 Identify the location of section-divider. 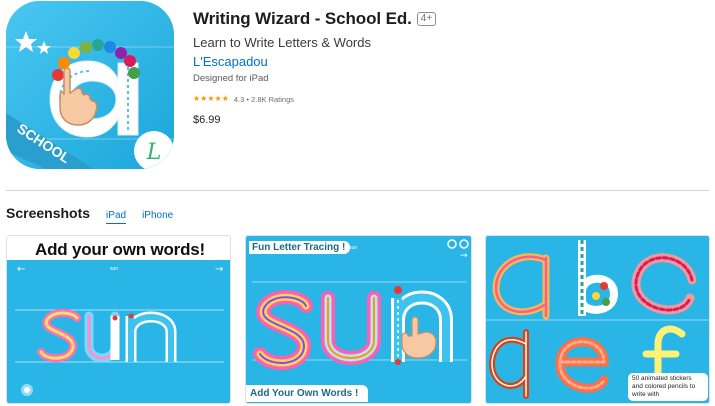
(357, 190).